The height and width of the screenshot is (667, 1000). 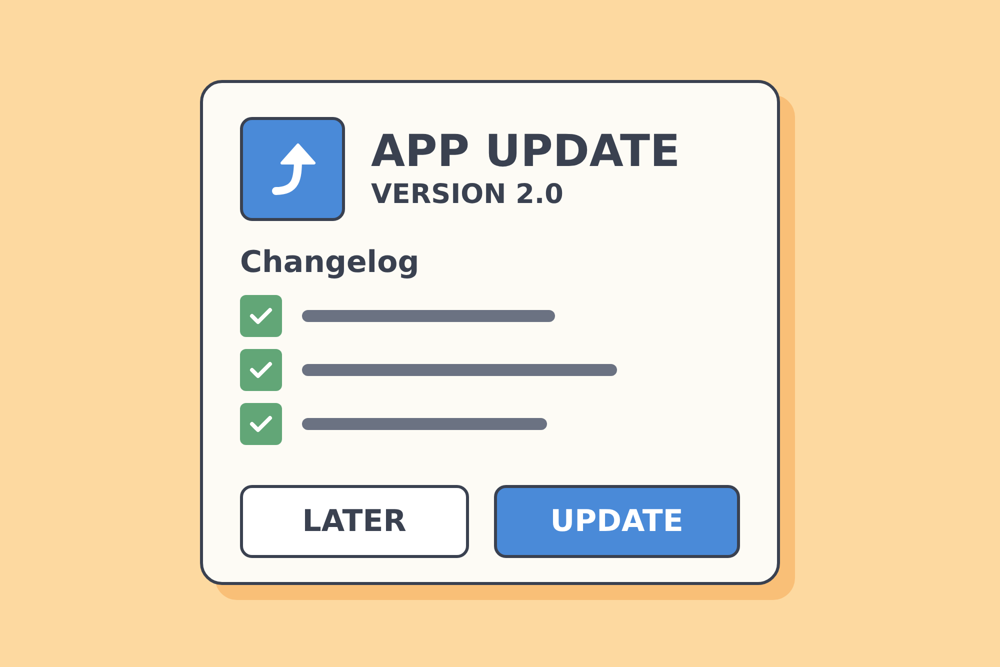 I want to click on later-button: LATER, so click(x=354, y=521).